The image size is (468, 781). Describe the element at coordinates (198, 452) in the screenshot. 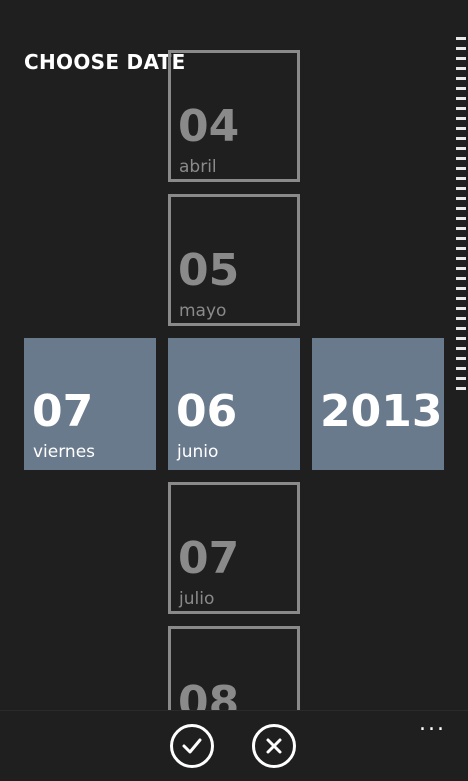

I see `month-name: junio` at that location.